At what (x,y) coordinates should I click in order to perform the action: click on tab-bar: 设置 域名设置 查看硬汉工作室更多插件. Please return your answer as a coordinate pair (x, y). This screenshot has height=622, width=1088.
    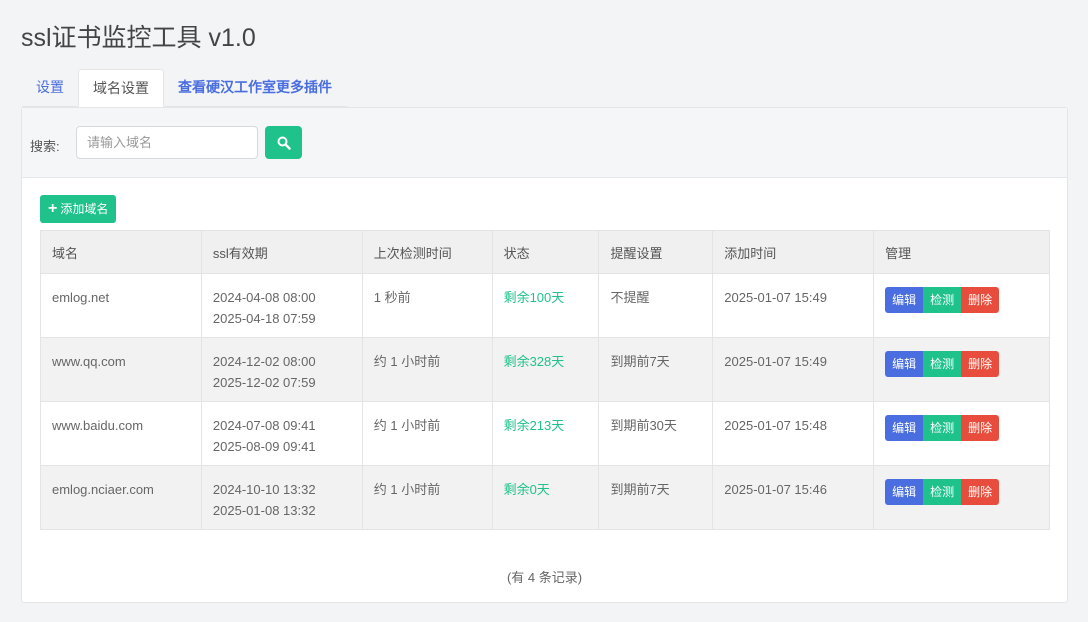
    Looking at the image, I should click on (185, 88).